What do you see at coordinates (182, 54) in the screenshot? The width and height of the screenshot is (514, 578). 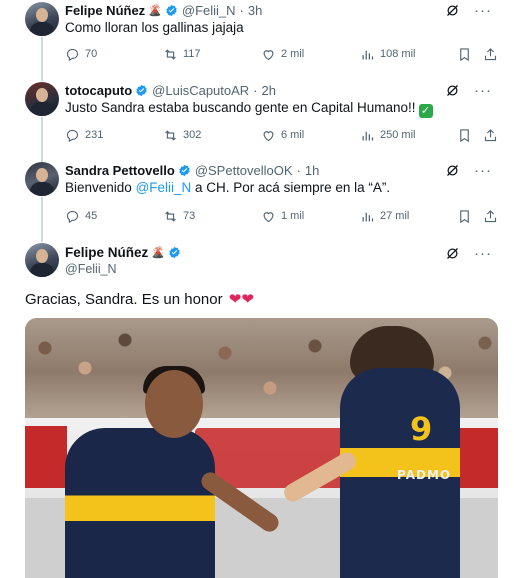 I see `retweet-button: 117` at bounding box center [182, 54].